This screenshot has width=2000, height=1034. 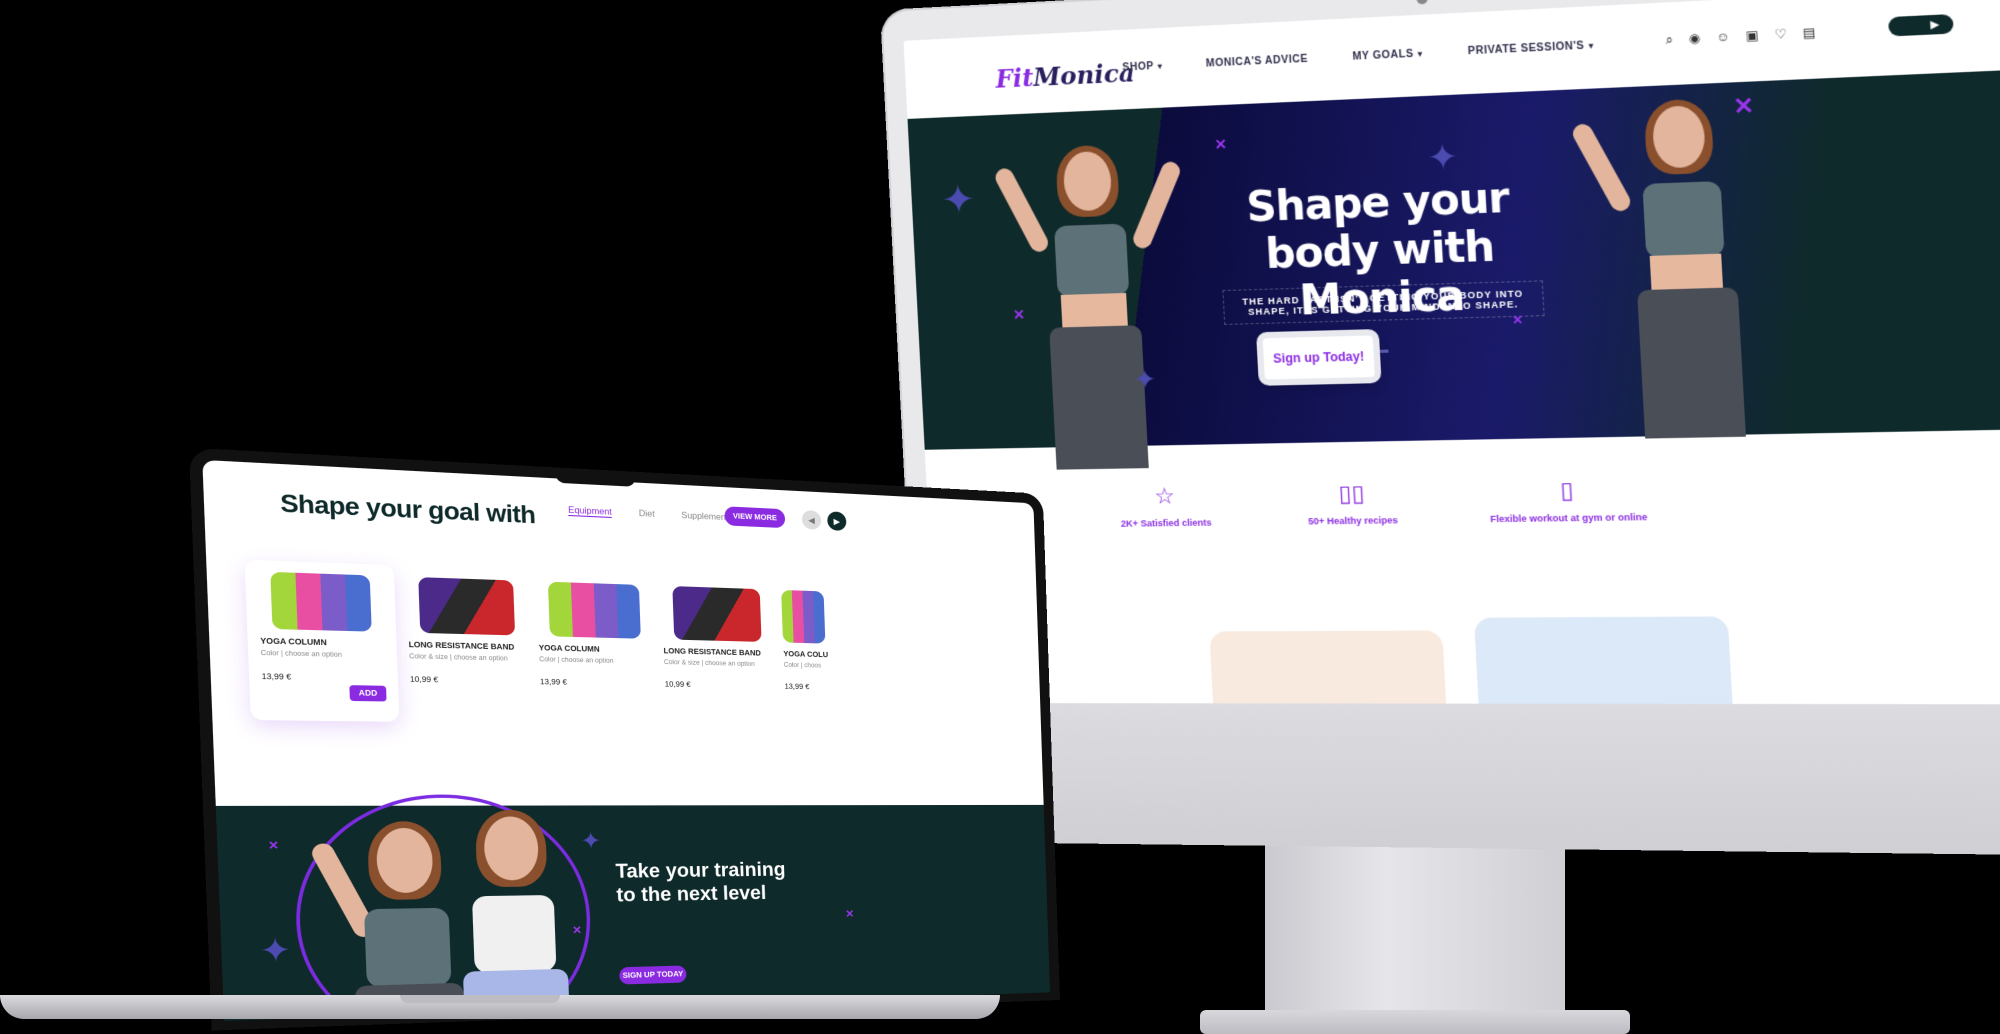 What do you see at coordinates (1603, 660) in the screenshot?
I see `promo-card-blue` at bounding box center [1603, 660].